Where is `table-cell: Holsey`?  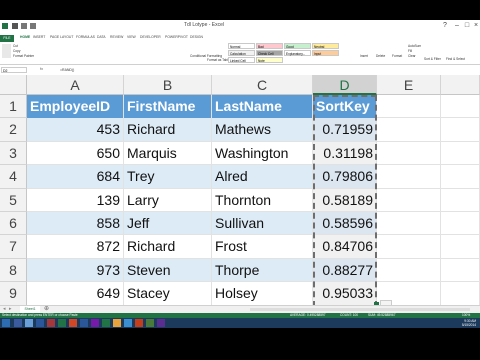
table-cell: Holsey is located at coordinates (262, 294).